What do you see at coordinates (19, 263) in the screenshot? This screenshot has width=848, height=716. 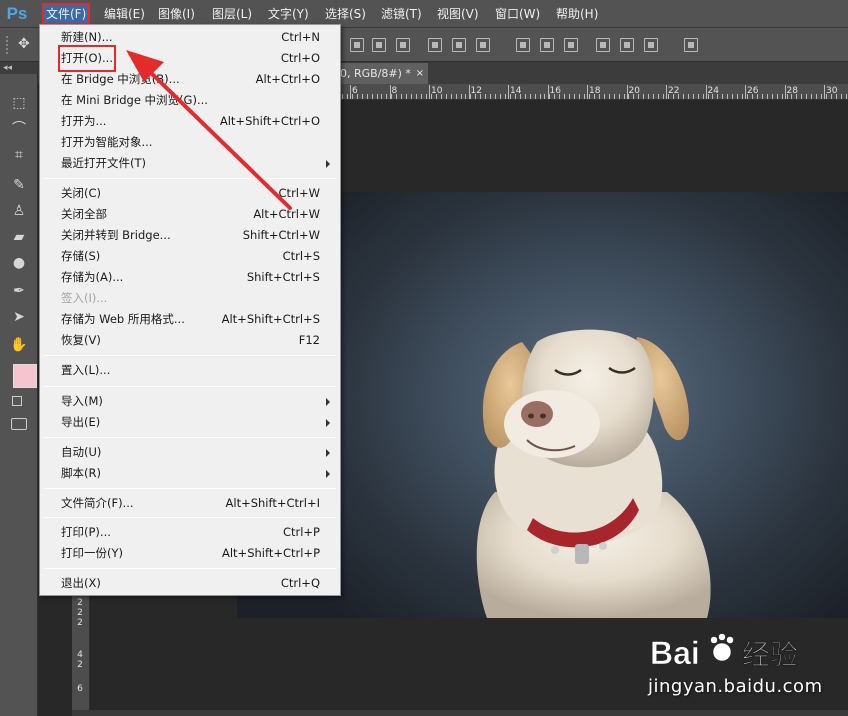 I see `blur-tool-icon: ●` at bounding box center [19, 263].